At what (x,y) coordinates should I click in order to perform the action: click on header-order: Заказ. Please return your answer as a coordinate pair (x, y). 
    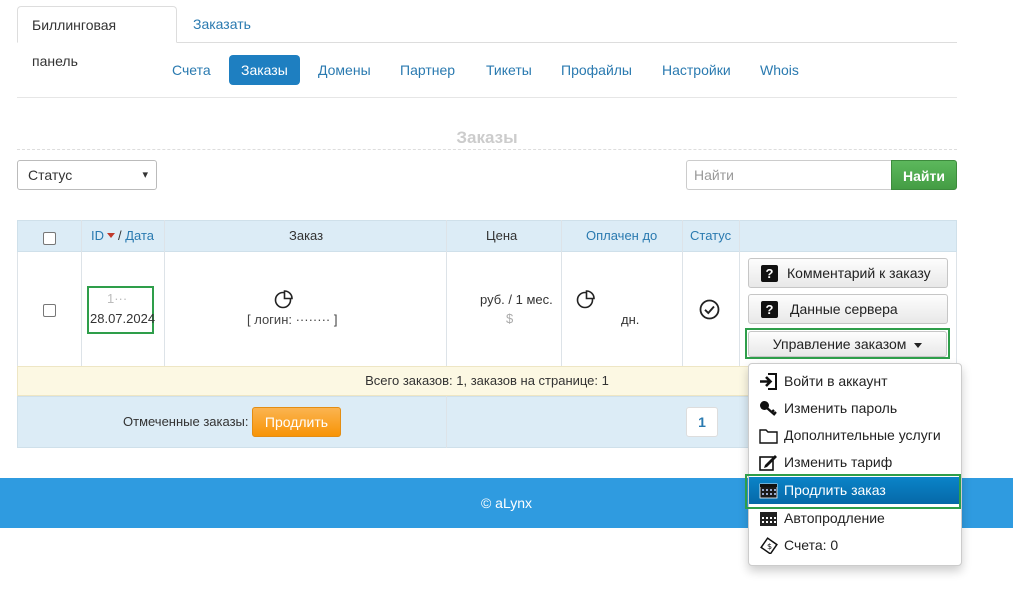
    Looking at the image, I should click on (306, 235).